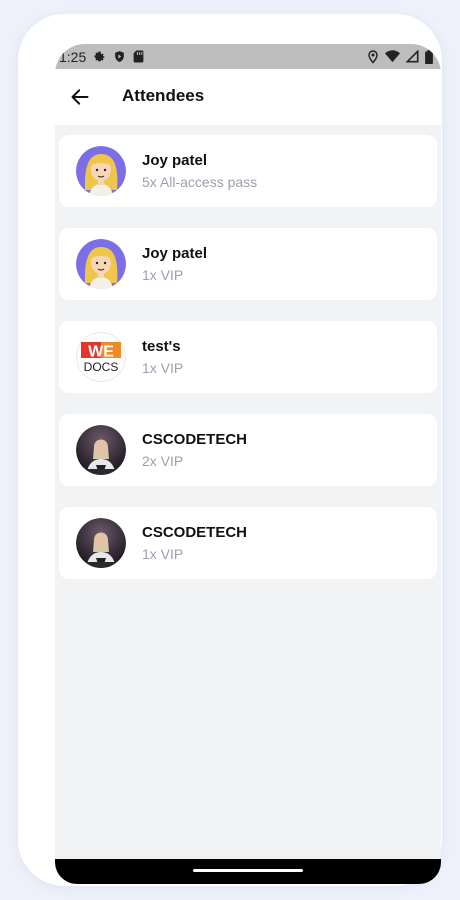 The height and width of the screenshot is (900, 460). Describe the element at coordinates (119, 56) in the screenshot. I see `shield-icon` at that location.